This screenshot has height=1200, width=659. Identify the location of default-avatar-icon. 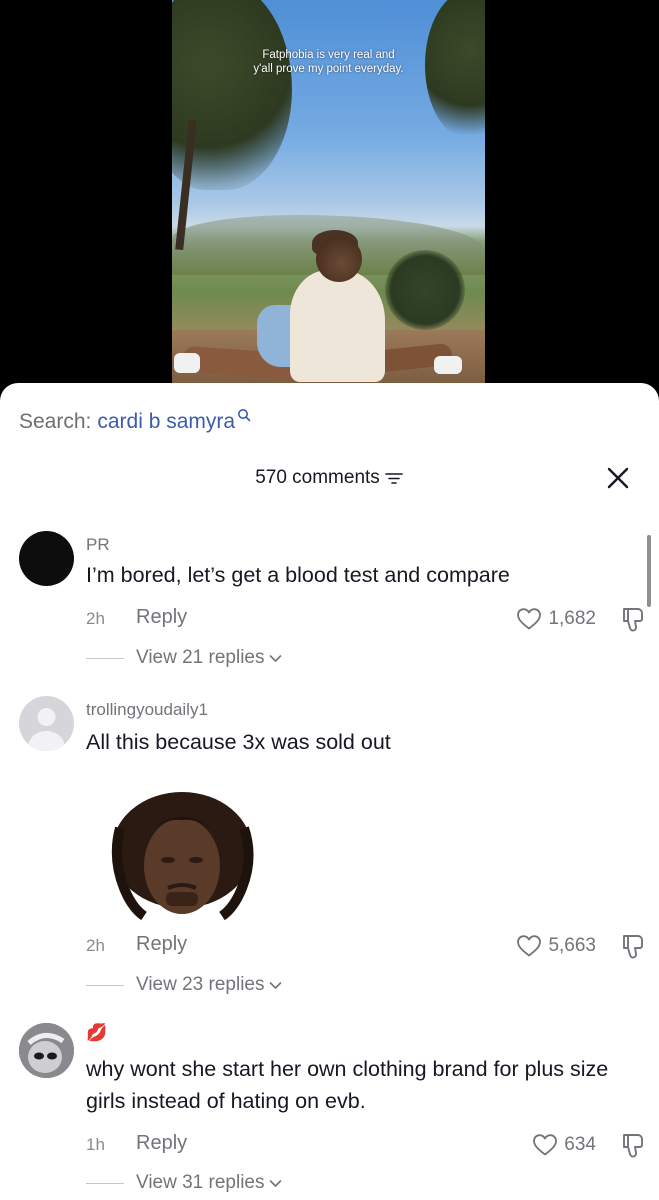
(46, 729).